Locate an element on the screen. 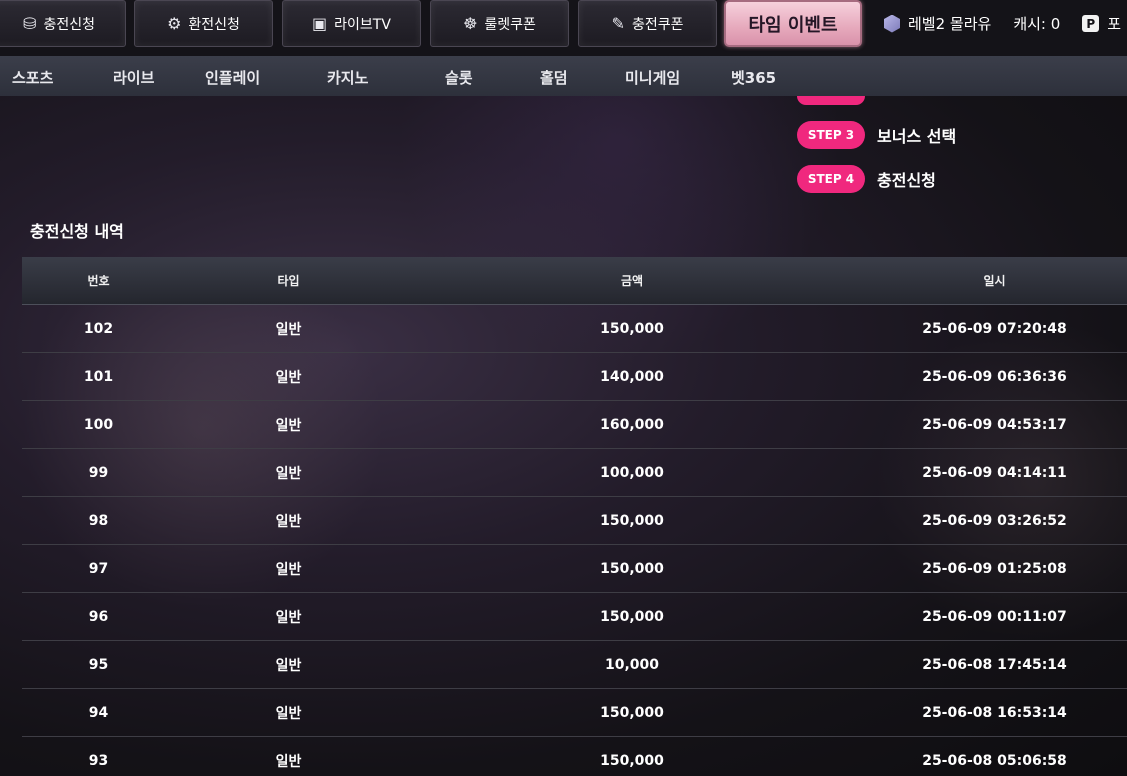 The height and width of the screenshot is (776, 1127). cell-number: 96 is located at coordinates (98, 616).